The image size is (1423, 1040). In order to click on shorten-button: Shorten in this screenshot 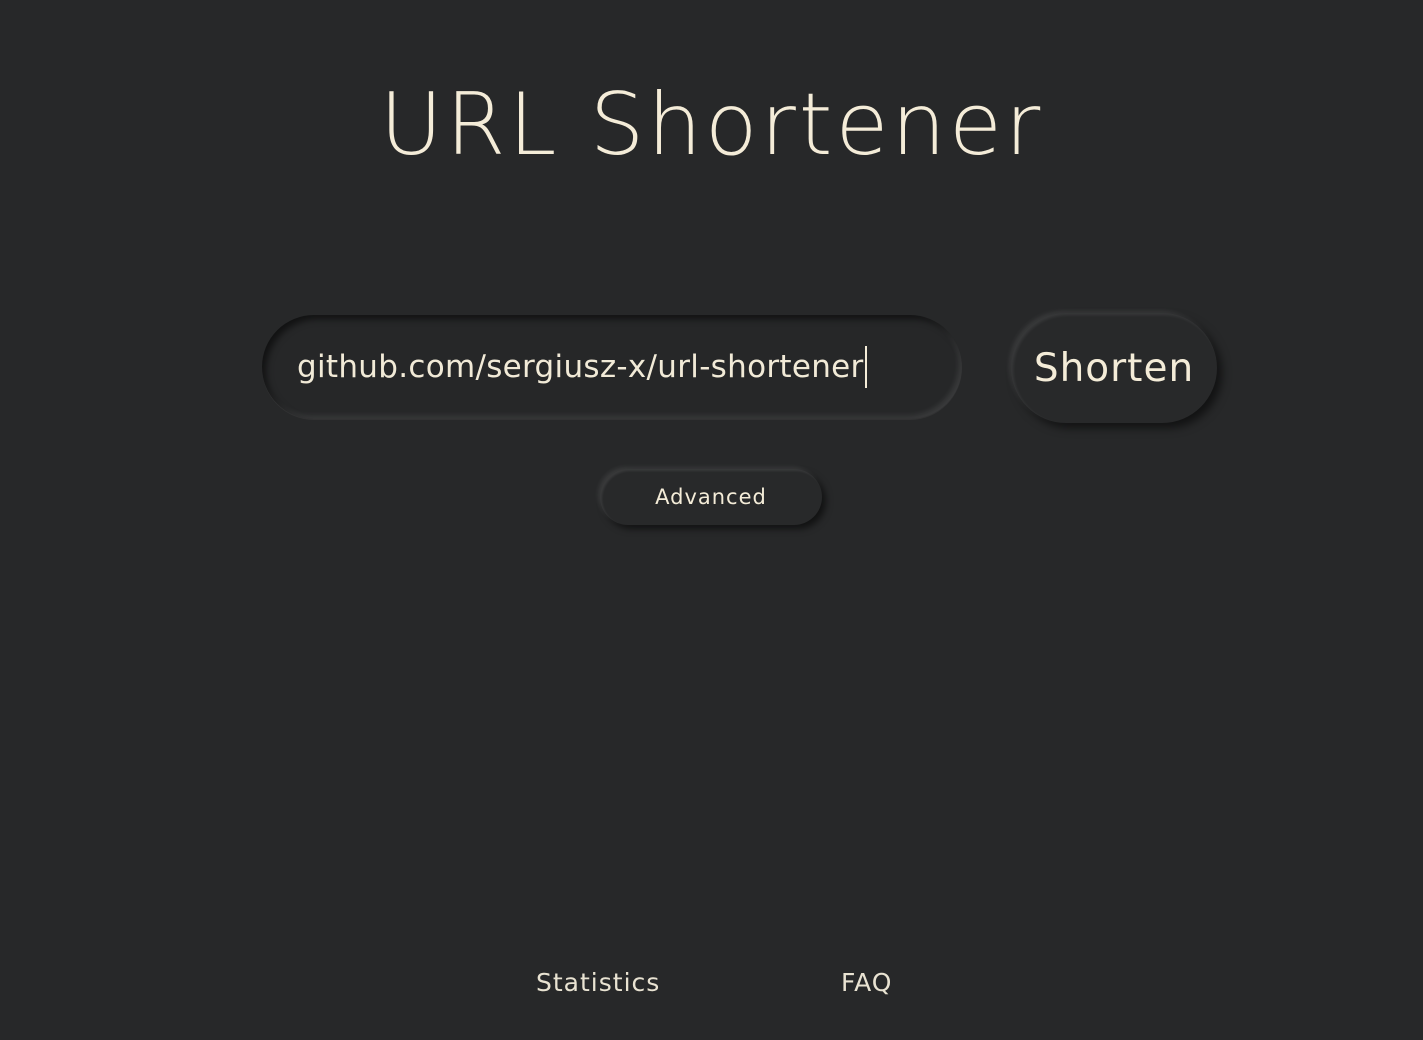, I will do `click(1114, 368)`.